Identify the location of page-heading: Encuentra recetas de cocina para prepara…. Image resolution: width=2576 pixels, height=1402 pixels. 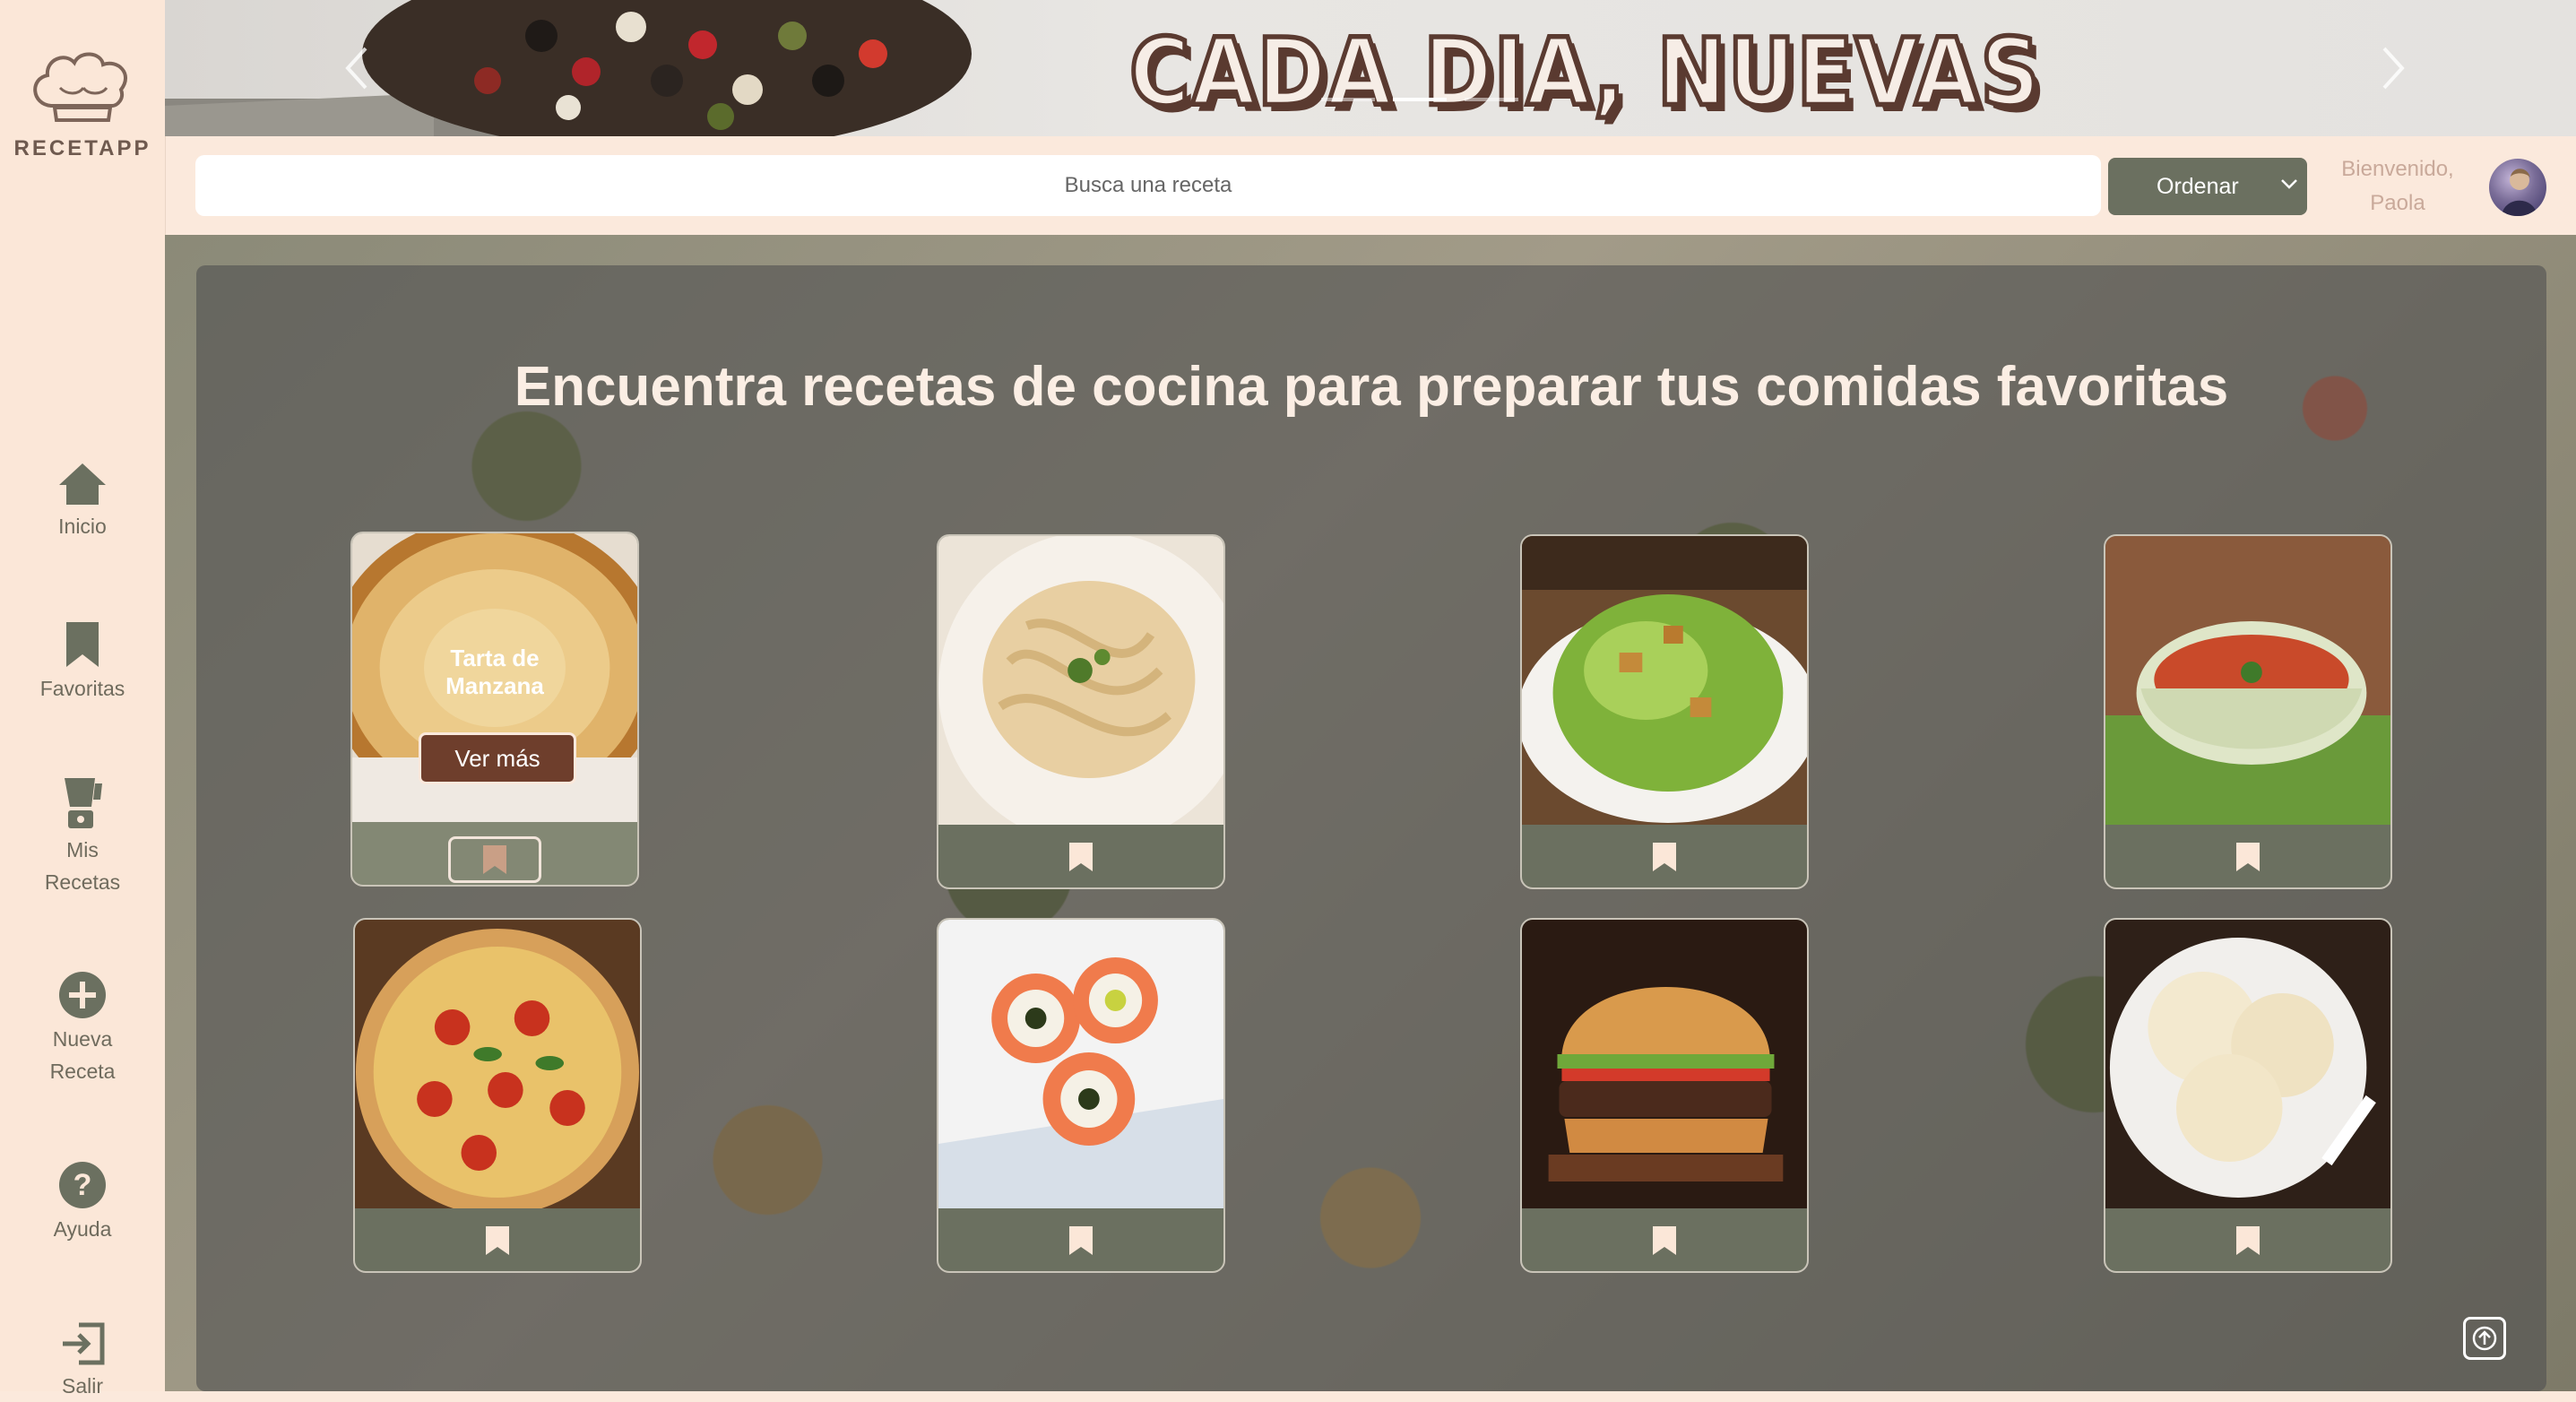
(1371, 387).